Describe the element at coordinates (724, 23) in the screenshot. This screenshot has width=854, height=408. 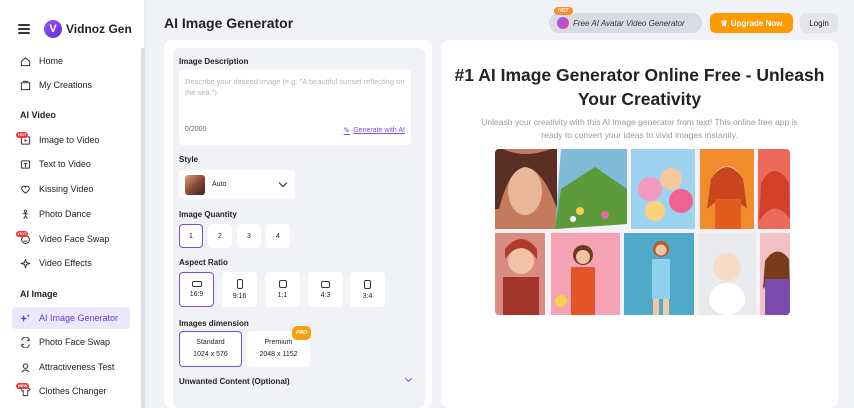
I see `crown-icon: ♛` at that location.